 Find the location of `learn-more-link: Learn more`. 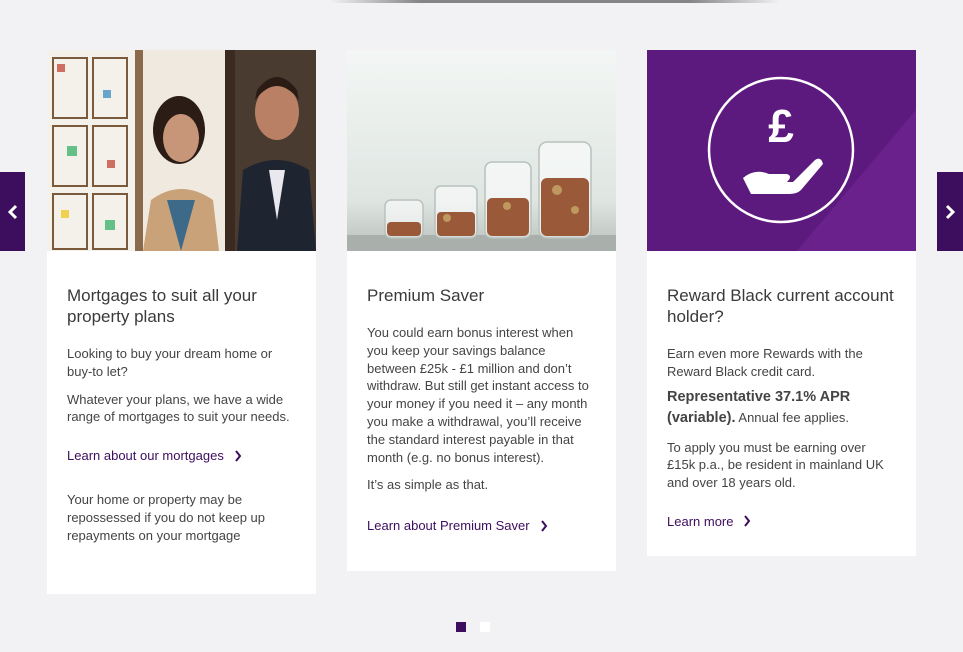

learn-more-link: Learn more is located at coordinates (781, 521).